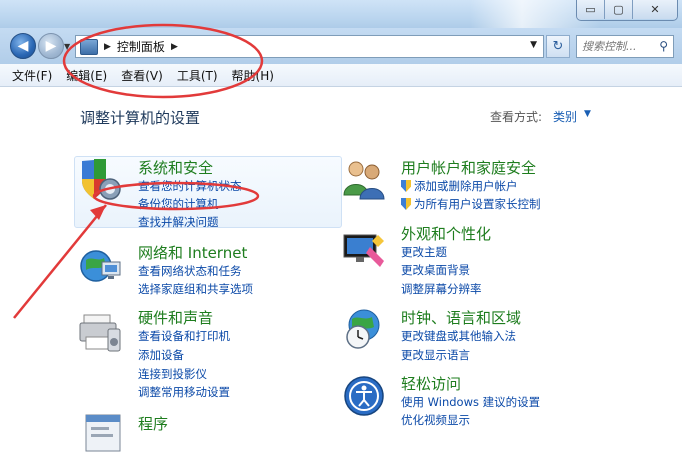 The width and height of the screenshot is (682, 453). What do you see at coordinates (341, 75) in the screenshot?
I see `menu-bar: 文件(F) 编辑(E) 查看(V) 工具(T) 帮助(H)` at bounding box center [341, 75].